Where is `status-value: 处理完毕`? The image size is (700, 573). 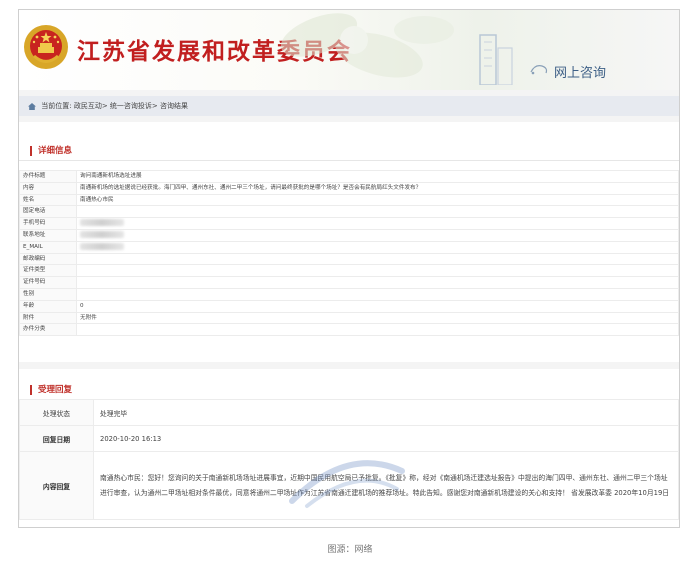 status-value: 处理完毕 is located at coordinates (386, 412).